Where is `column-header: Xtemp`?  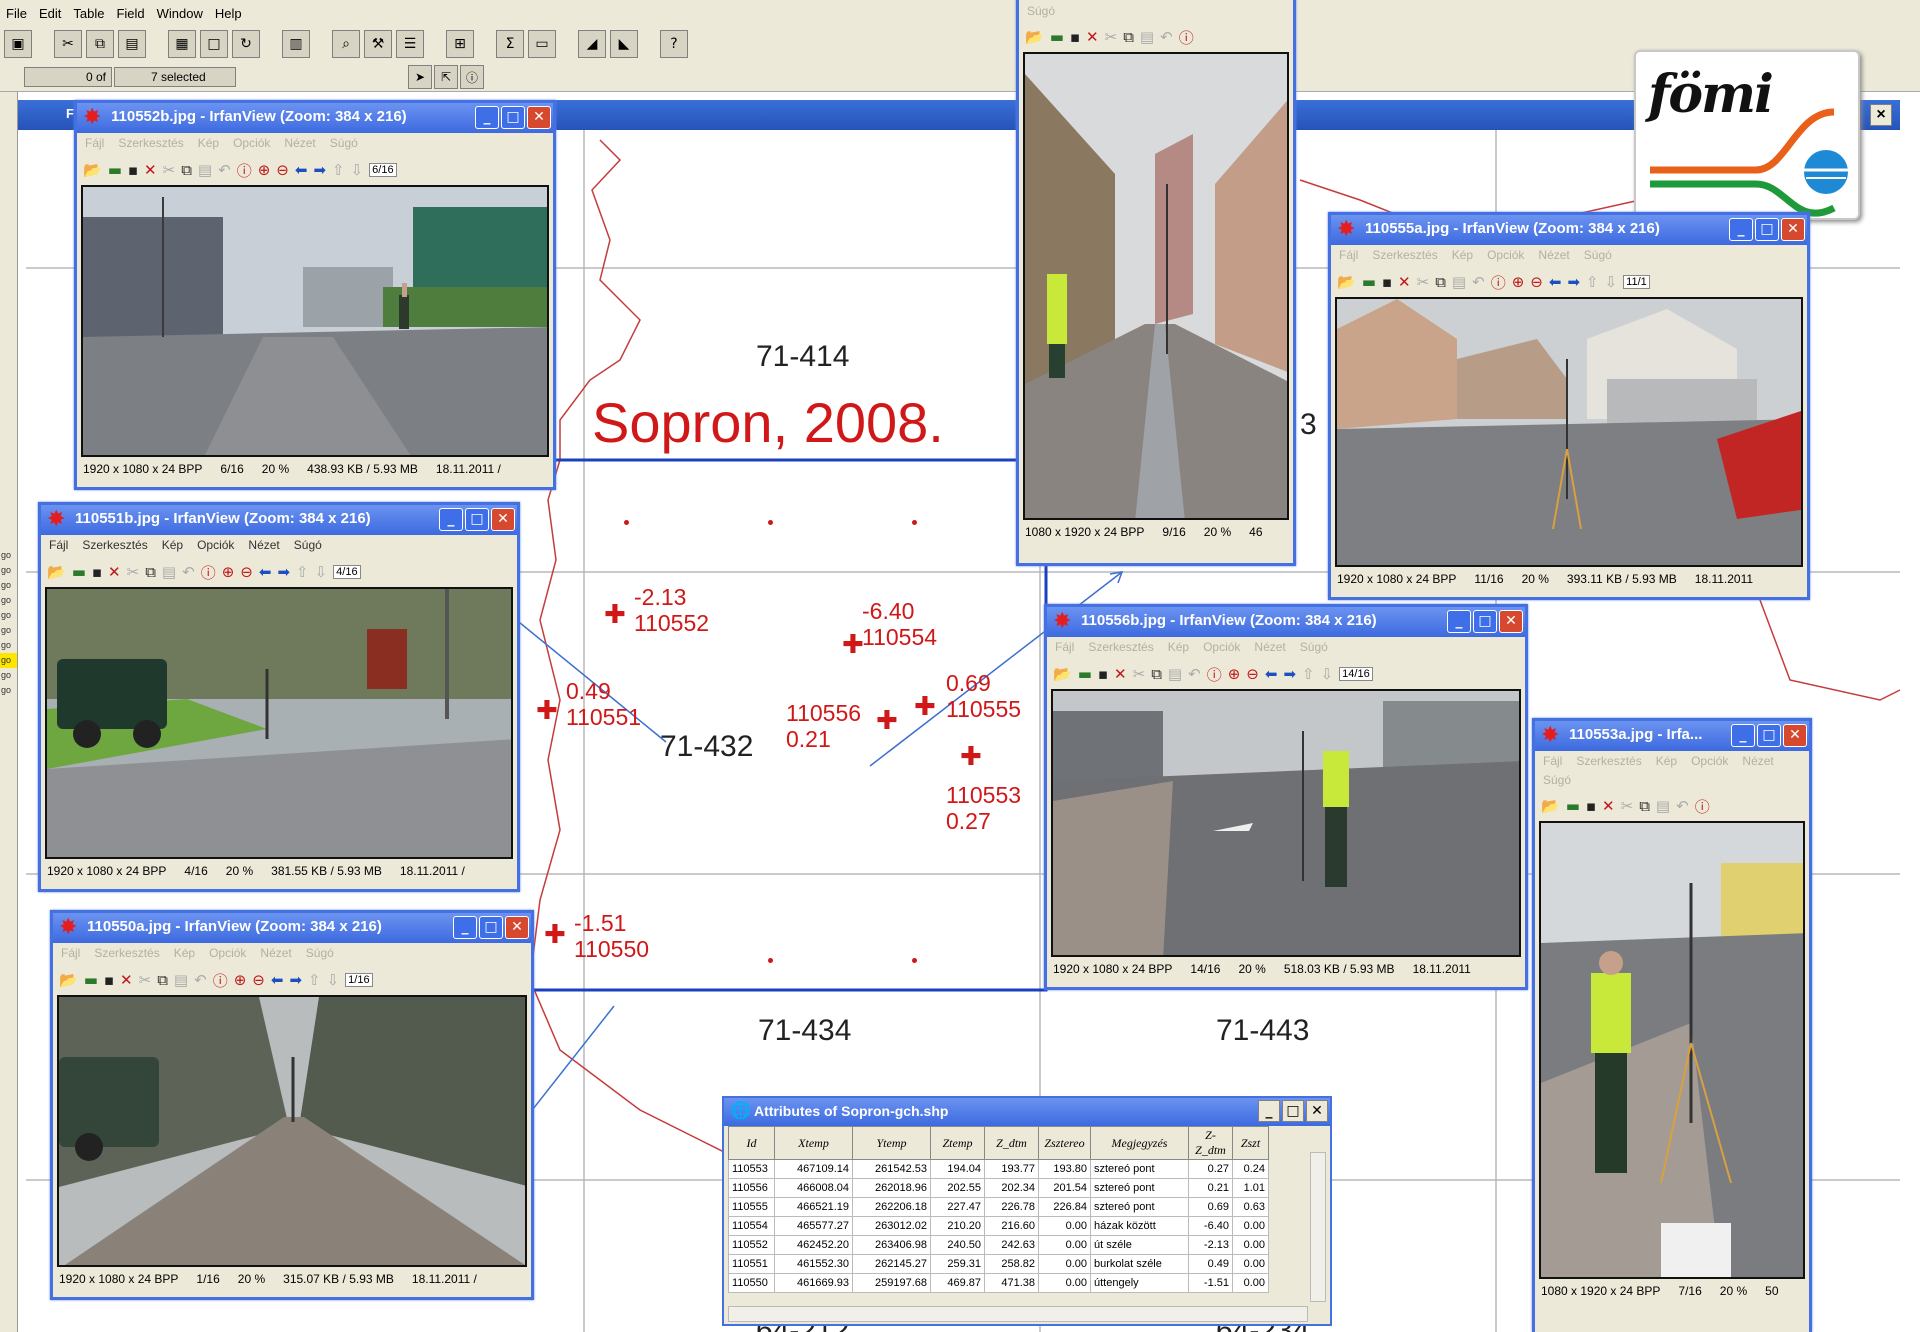 column-header: Xtemp is located at coordinates (813, 1143).